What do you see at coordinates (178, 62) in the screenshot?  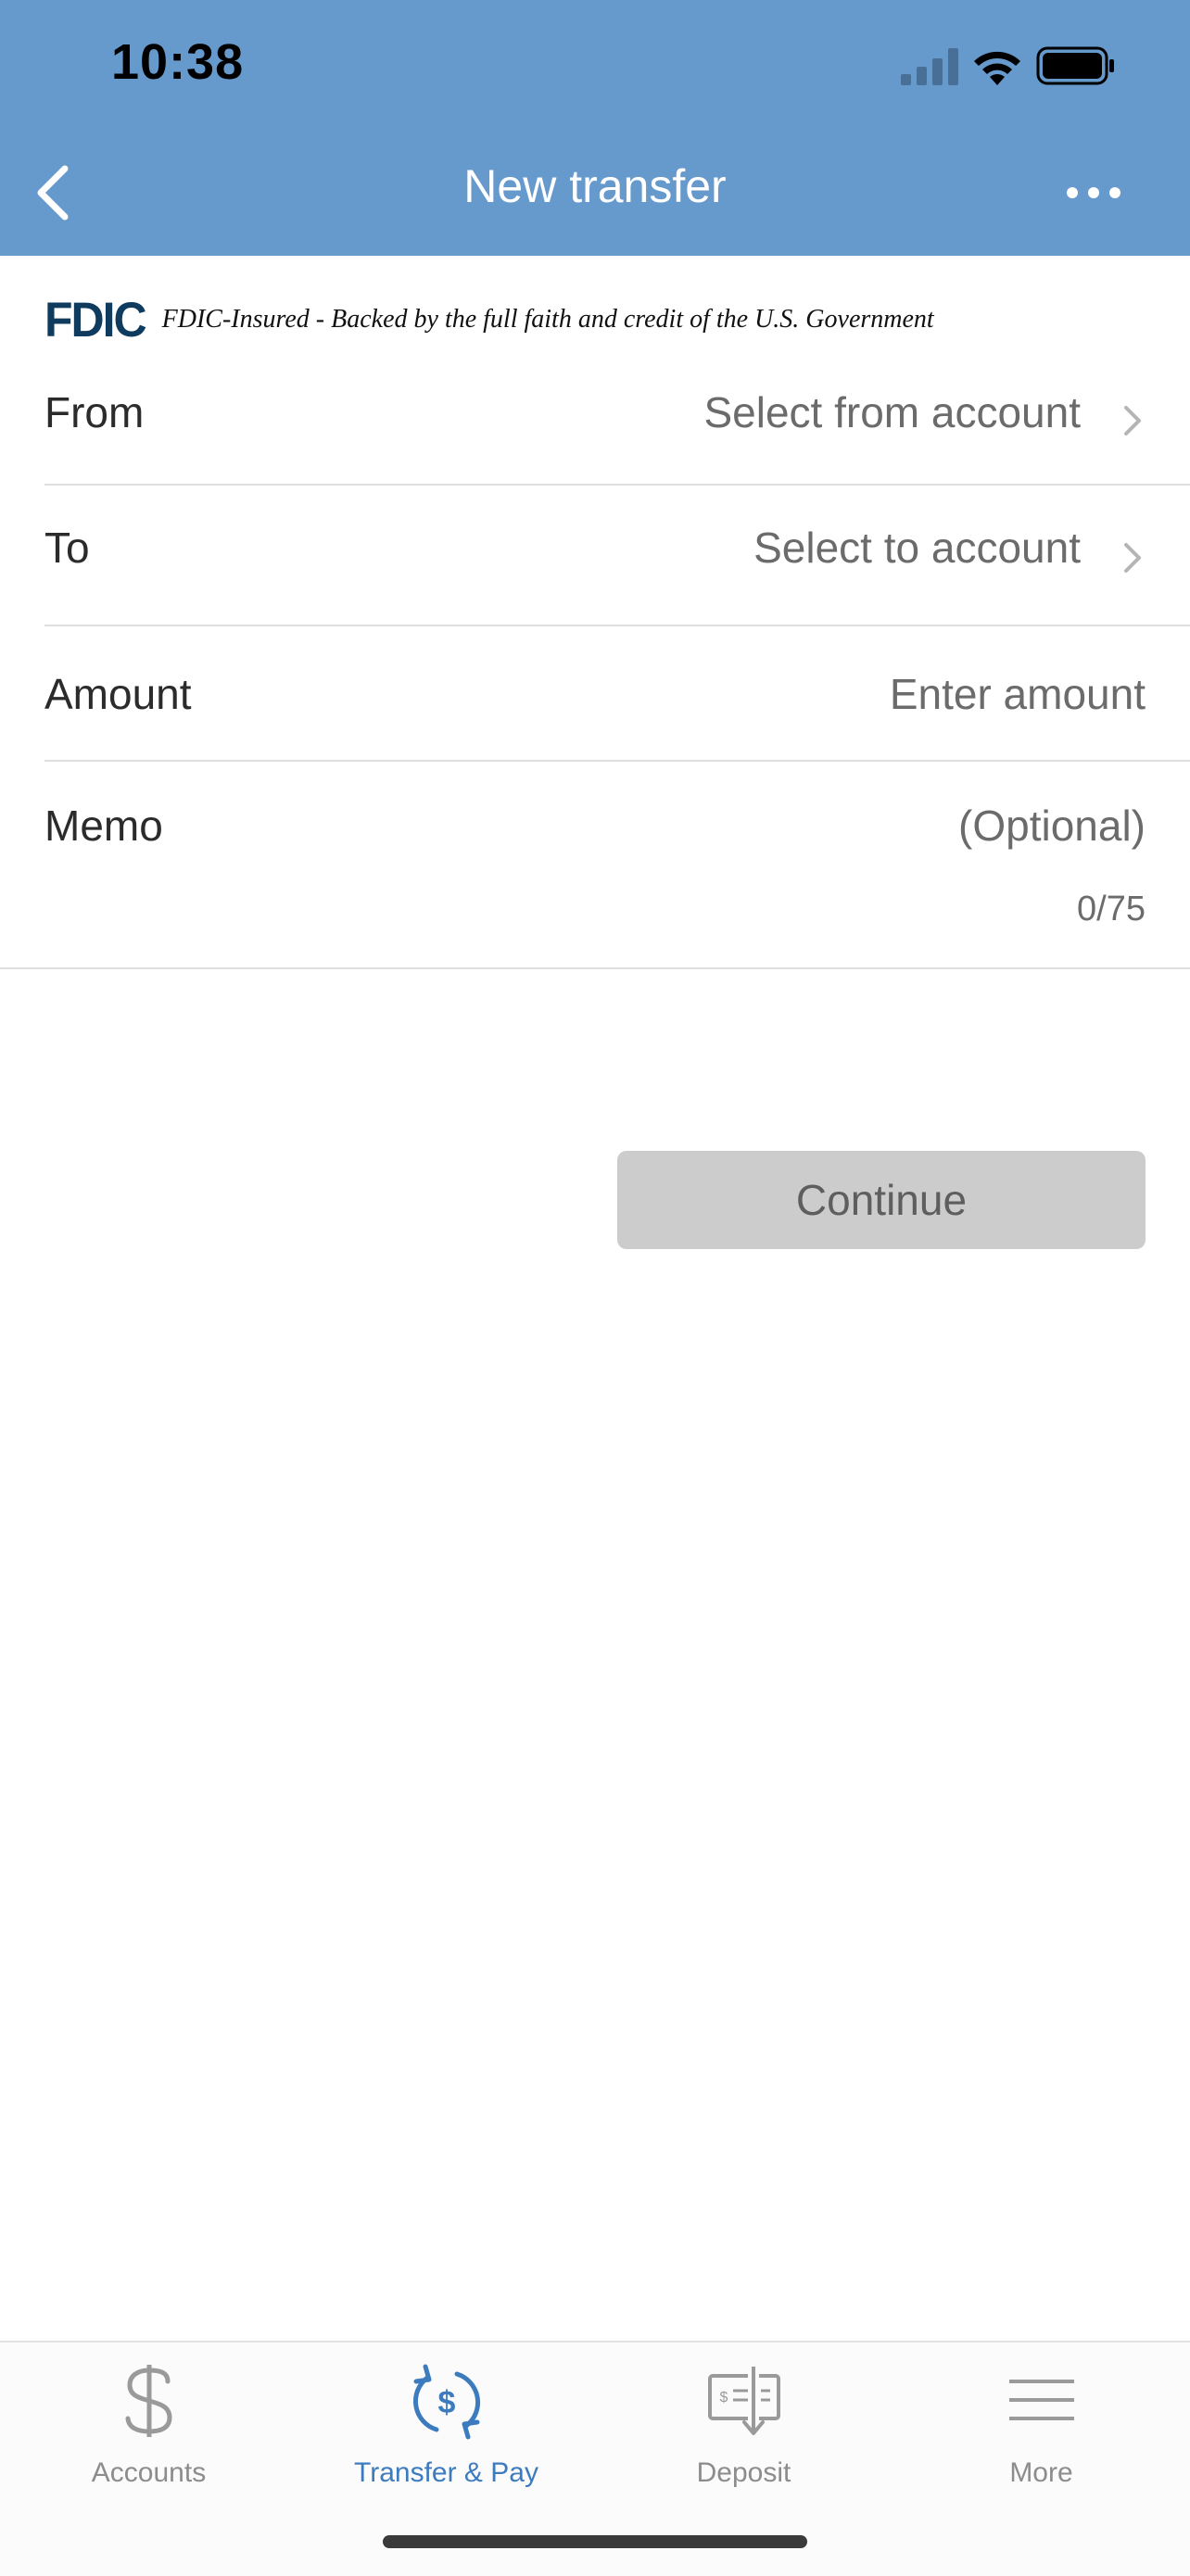 I see `status-time: 10:38` at bounding box center [178, 62].